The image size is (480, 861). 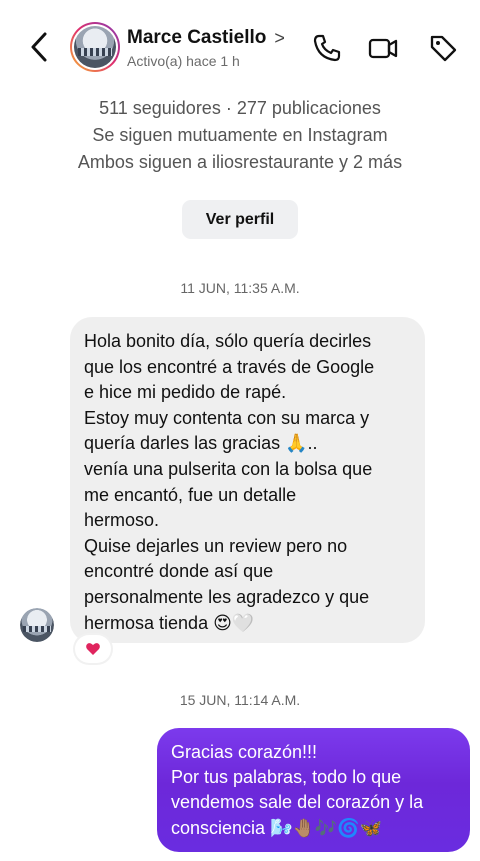 I want to click on message-line: Quise dejarles un review pero no, so click(x=216, y=545).